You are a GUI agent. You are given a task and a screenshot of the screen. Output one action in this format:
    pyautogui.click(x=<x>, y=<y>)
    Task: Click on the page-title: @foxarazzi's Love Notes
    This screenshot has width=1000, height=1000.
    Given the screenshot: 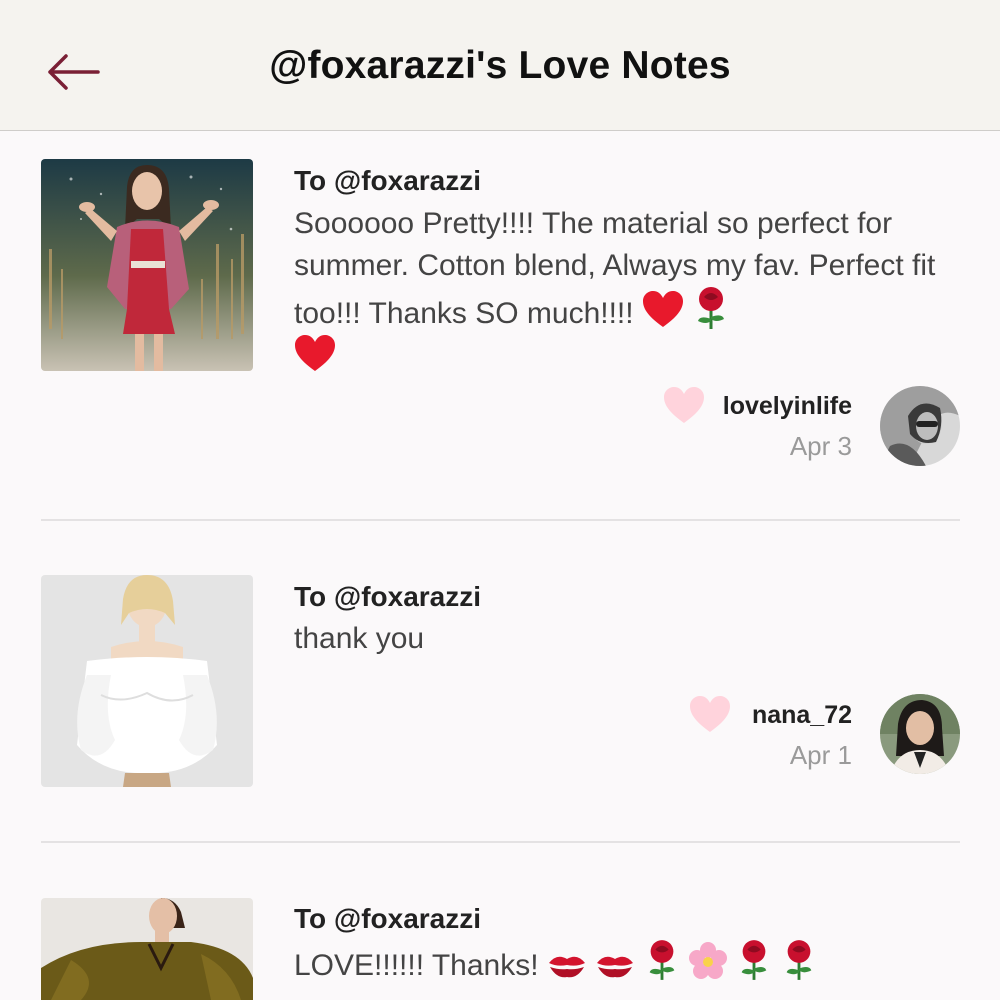 What is the action you would take?
    pyautogui.click(x=500, y=65)
    